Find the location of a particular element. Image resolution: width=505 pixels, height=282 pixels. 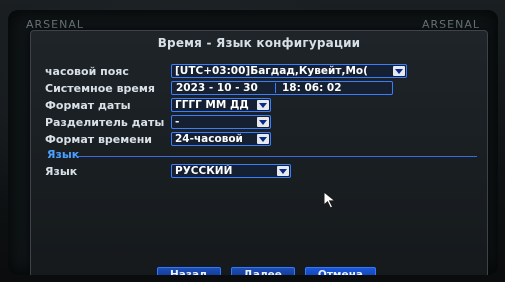

system-time-input: 2023 - 10 - 30 18: 06: 02 is located at coordinates (282, 88).